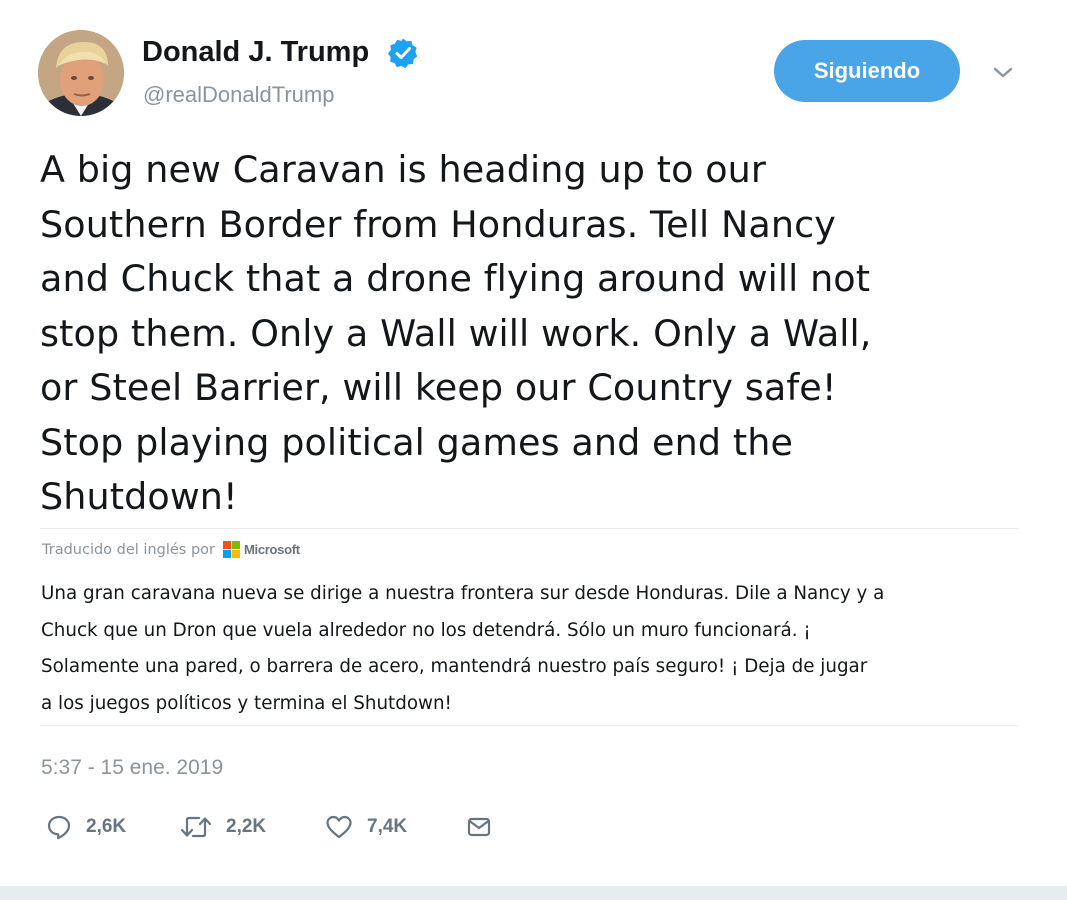  I want to click on envelope-icon, so click(479, 827).